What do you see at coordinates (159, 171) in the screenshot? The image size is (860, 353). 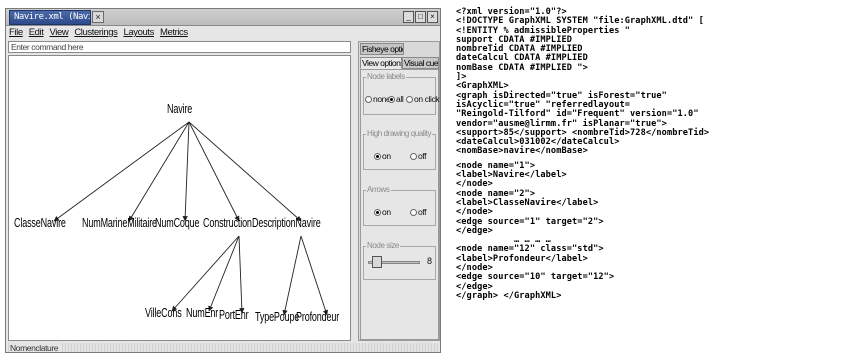 I see `edge-navire-num_marine` at bounding box center [159, 171].